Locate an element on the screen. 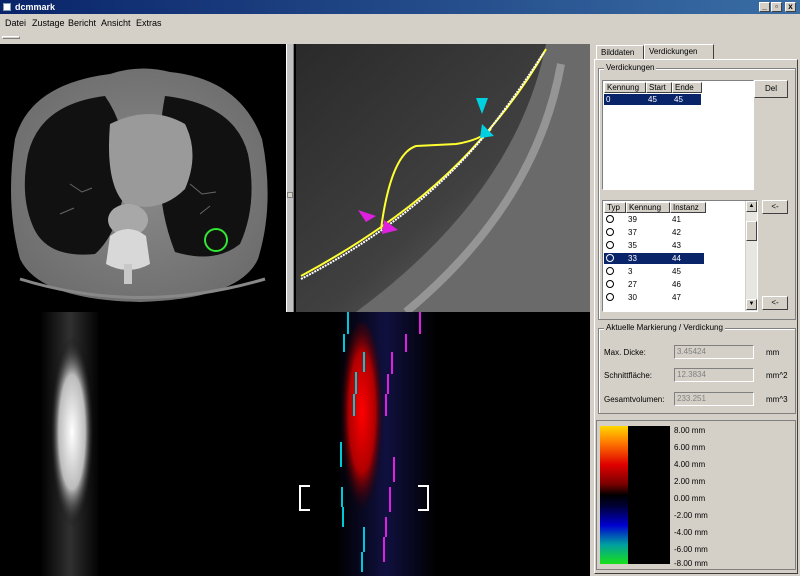 This screenshot has width=800, height=576. cell-kennung: 39 is located at coordinates (632, 219).